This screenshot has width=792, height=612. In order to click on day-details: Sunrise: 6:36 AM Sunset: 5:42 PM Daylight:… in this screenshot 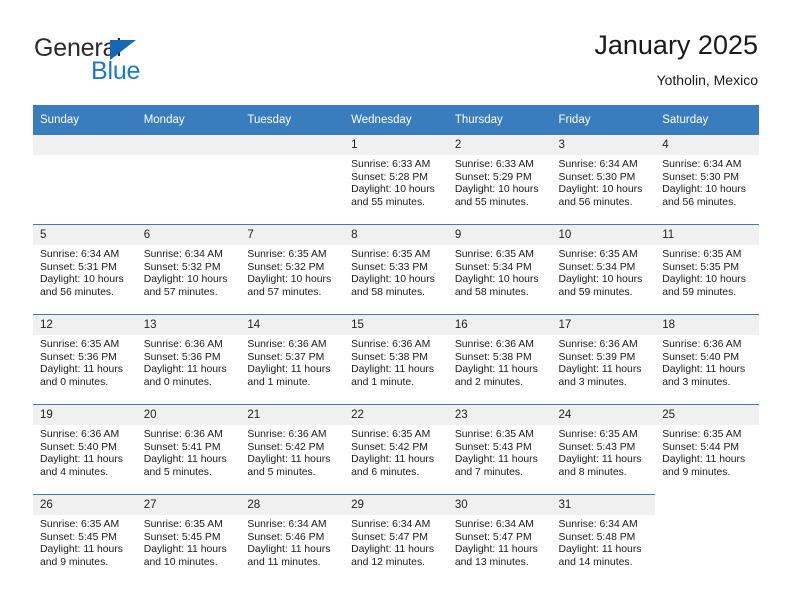, I will do `click(292, 452)`.